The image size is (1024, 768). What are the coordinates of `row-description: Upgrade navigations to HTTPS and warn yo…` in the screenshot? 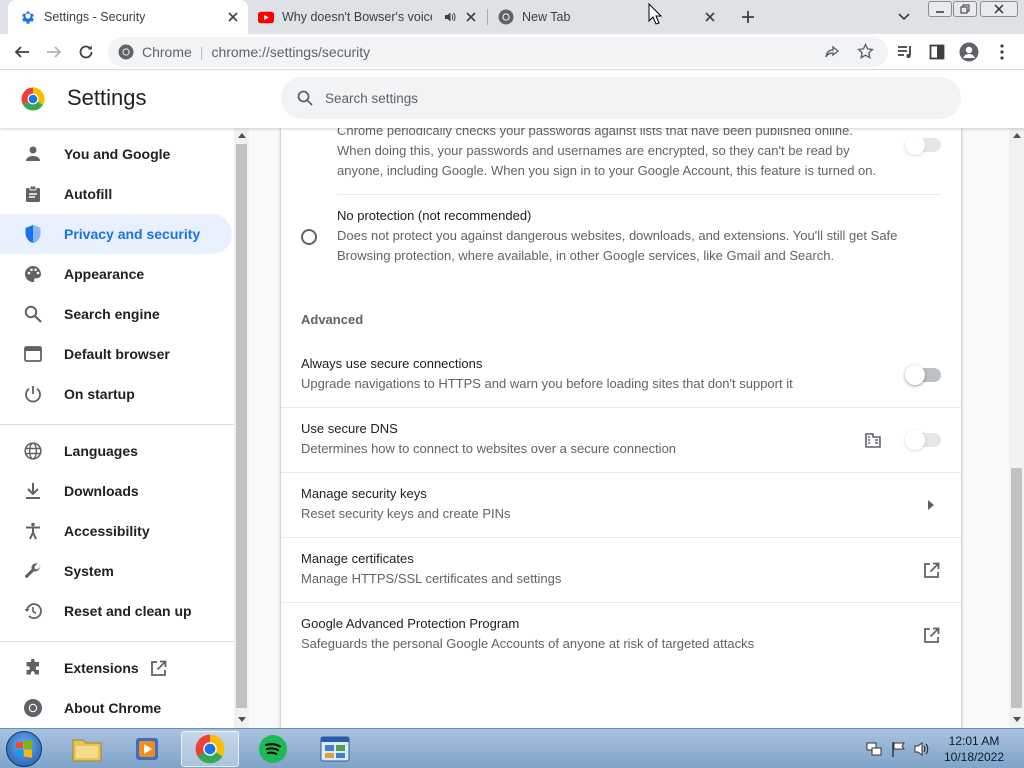 It's located at (547, 383).